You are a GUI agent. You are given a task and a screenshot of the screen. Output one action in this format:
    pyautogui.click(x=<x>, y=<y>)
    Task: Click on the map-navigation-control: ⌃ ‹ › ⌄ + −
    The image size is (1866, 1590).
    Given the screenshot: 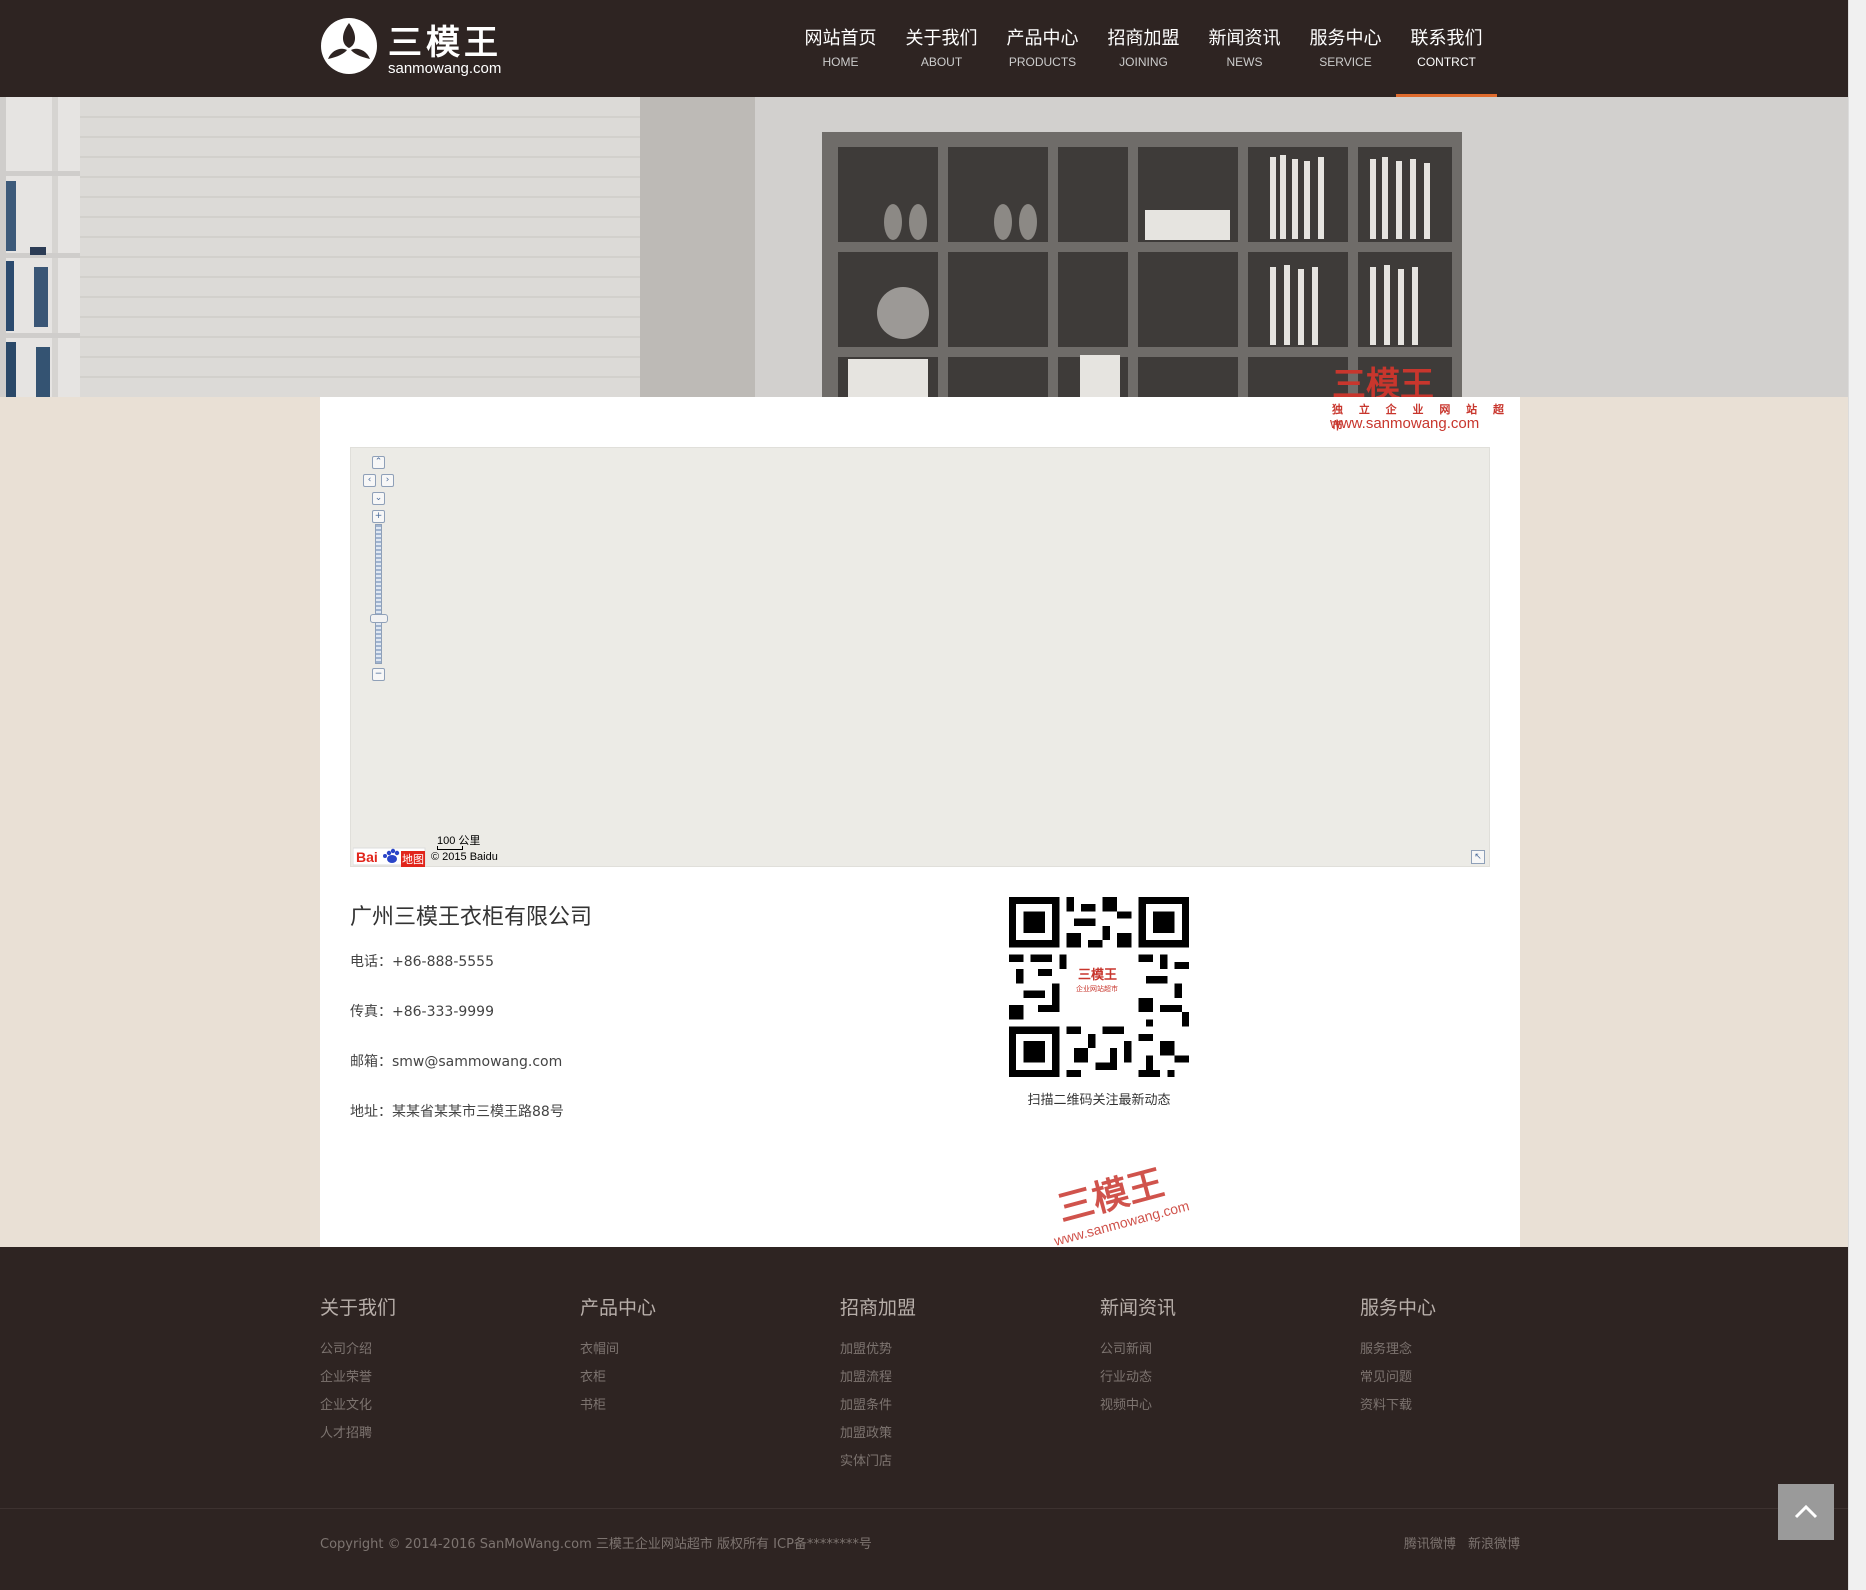 What is the action you would take?
    pyautogui.click(x=378, y=571)
    